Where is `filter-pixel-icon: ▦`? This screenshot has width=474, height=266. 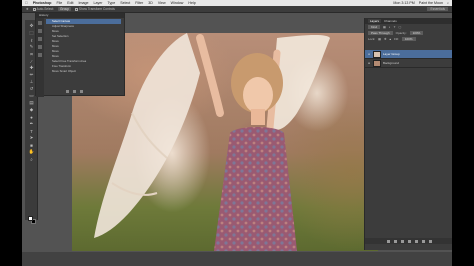
filter-pixel-icon: ▦ is located at coordinates (384, 27).